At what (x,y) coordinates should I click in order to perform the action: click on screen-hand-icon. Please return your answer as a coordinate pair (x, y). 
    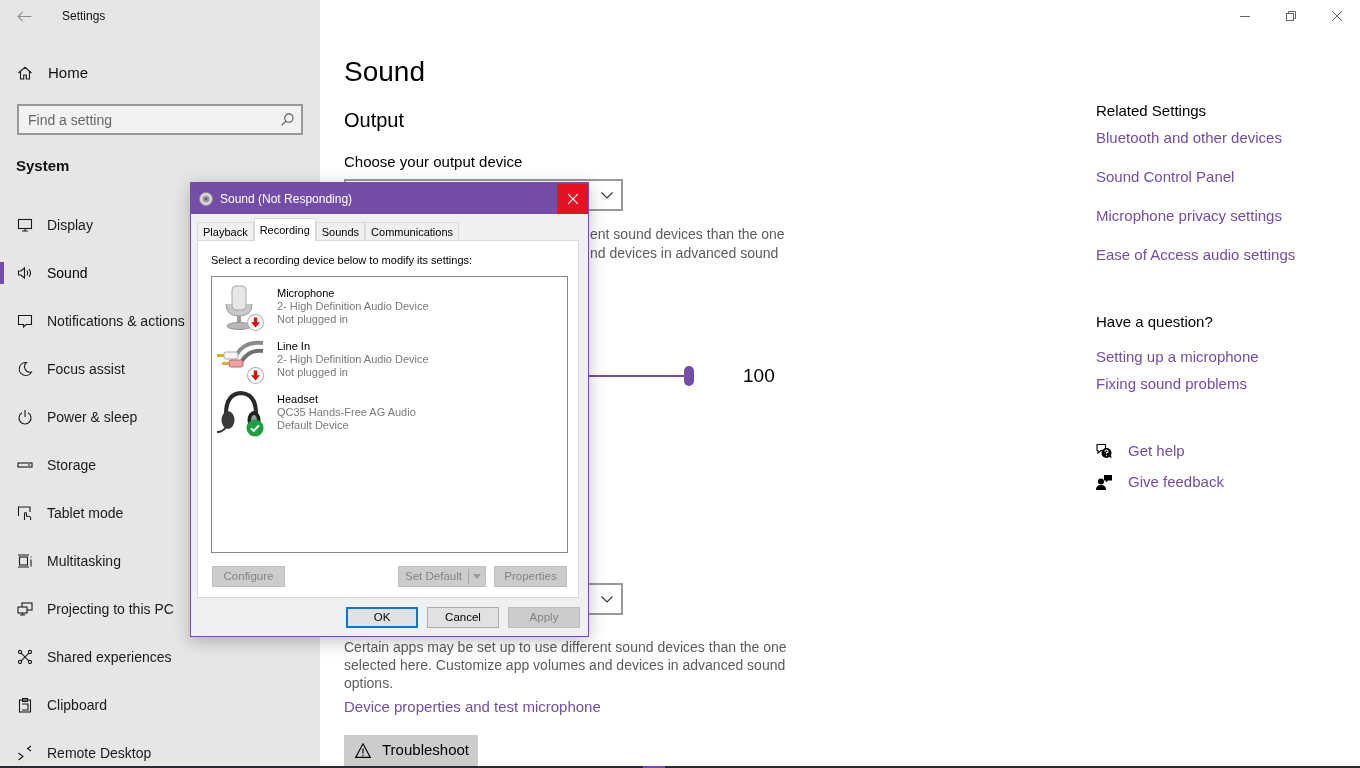
    Looking at the image, I should click on (25, 513).